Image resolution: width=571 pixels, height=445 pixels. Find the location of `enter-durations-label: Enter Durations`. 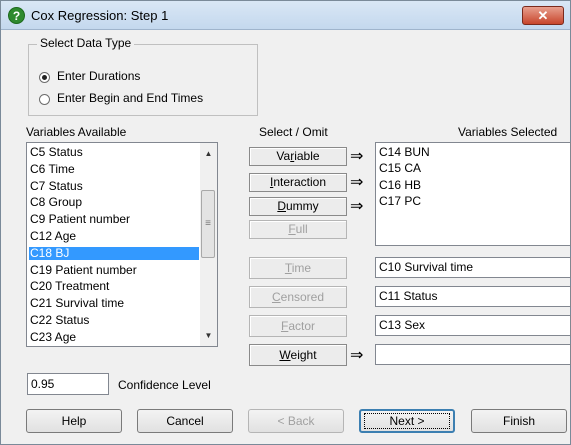

enter-durations-label: Enter Durations is located at coordinates (98, 76).